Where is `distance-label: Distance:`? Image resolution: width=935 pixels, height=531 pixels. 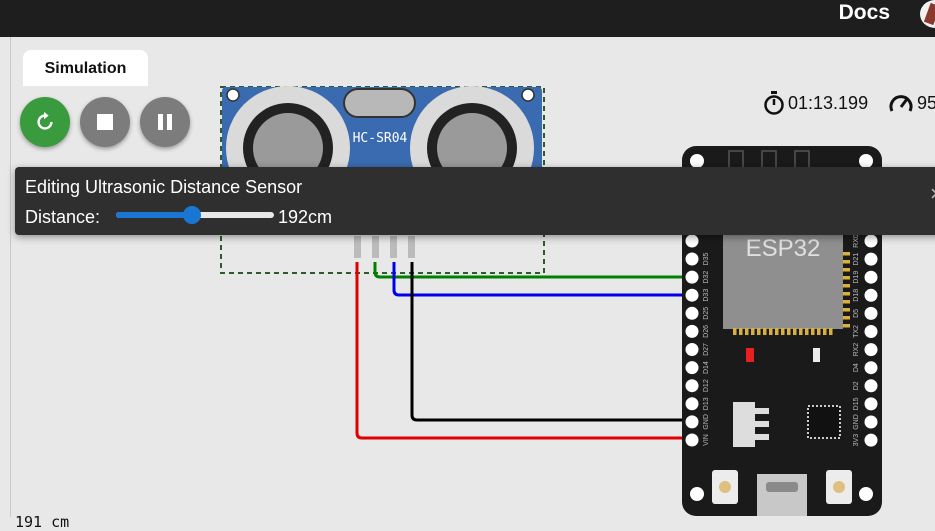 distance-label: Distance: is located at coordinates (63, 217).